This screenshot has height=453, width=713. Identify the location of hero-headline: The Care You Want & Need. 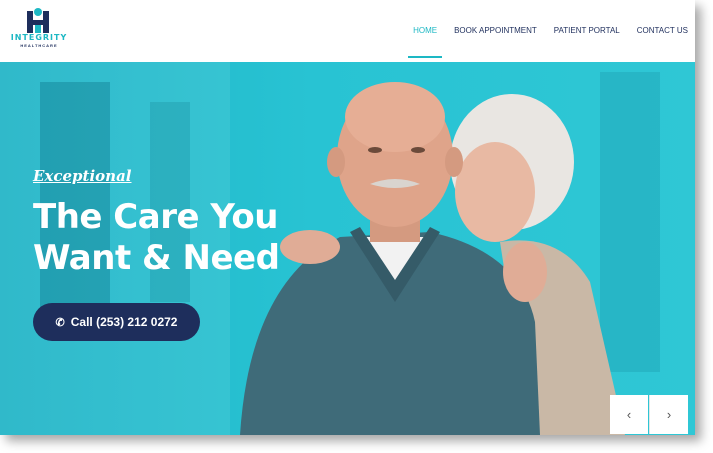
(163, 238).